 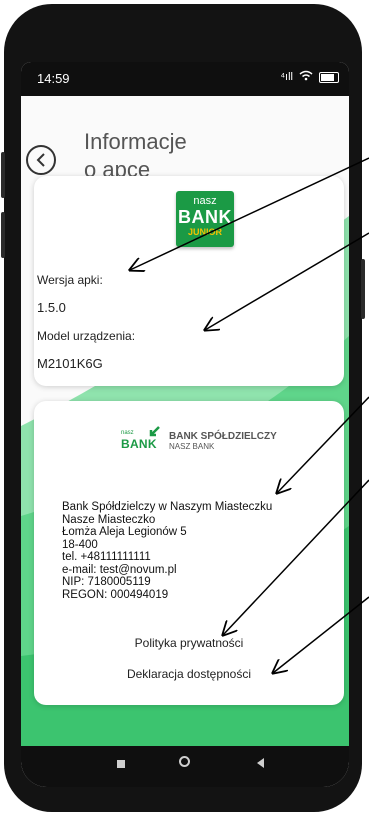 I want to click on arrow-logo-icon, so click(x=154, y=431).